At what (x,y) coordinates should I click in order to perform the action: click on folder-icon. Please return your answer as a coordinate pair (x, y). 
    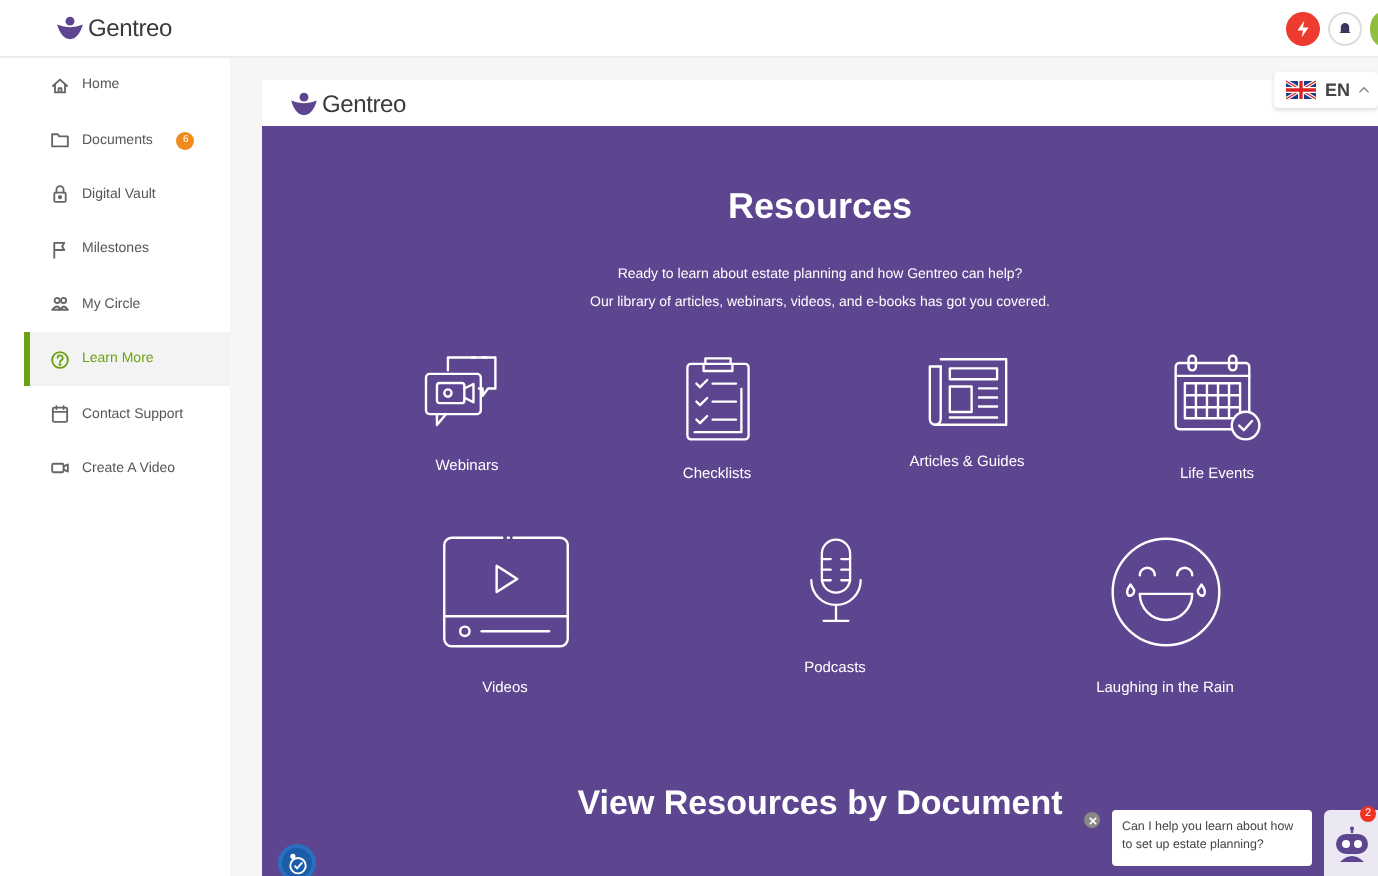
    Looking at the image, I should click on (60, 140).